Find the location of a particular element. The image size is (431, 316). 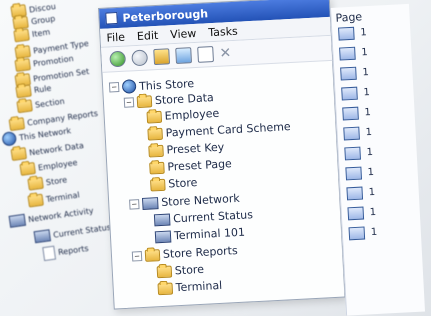

tree-item-label: Store Data is located at coordinates (184, 99).